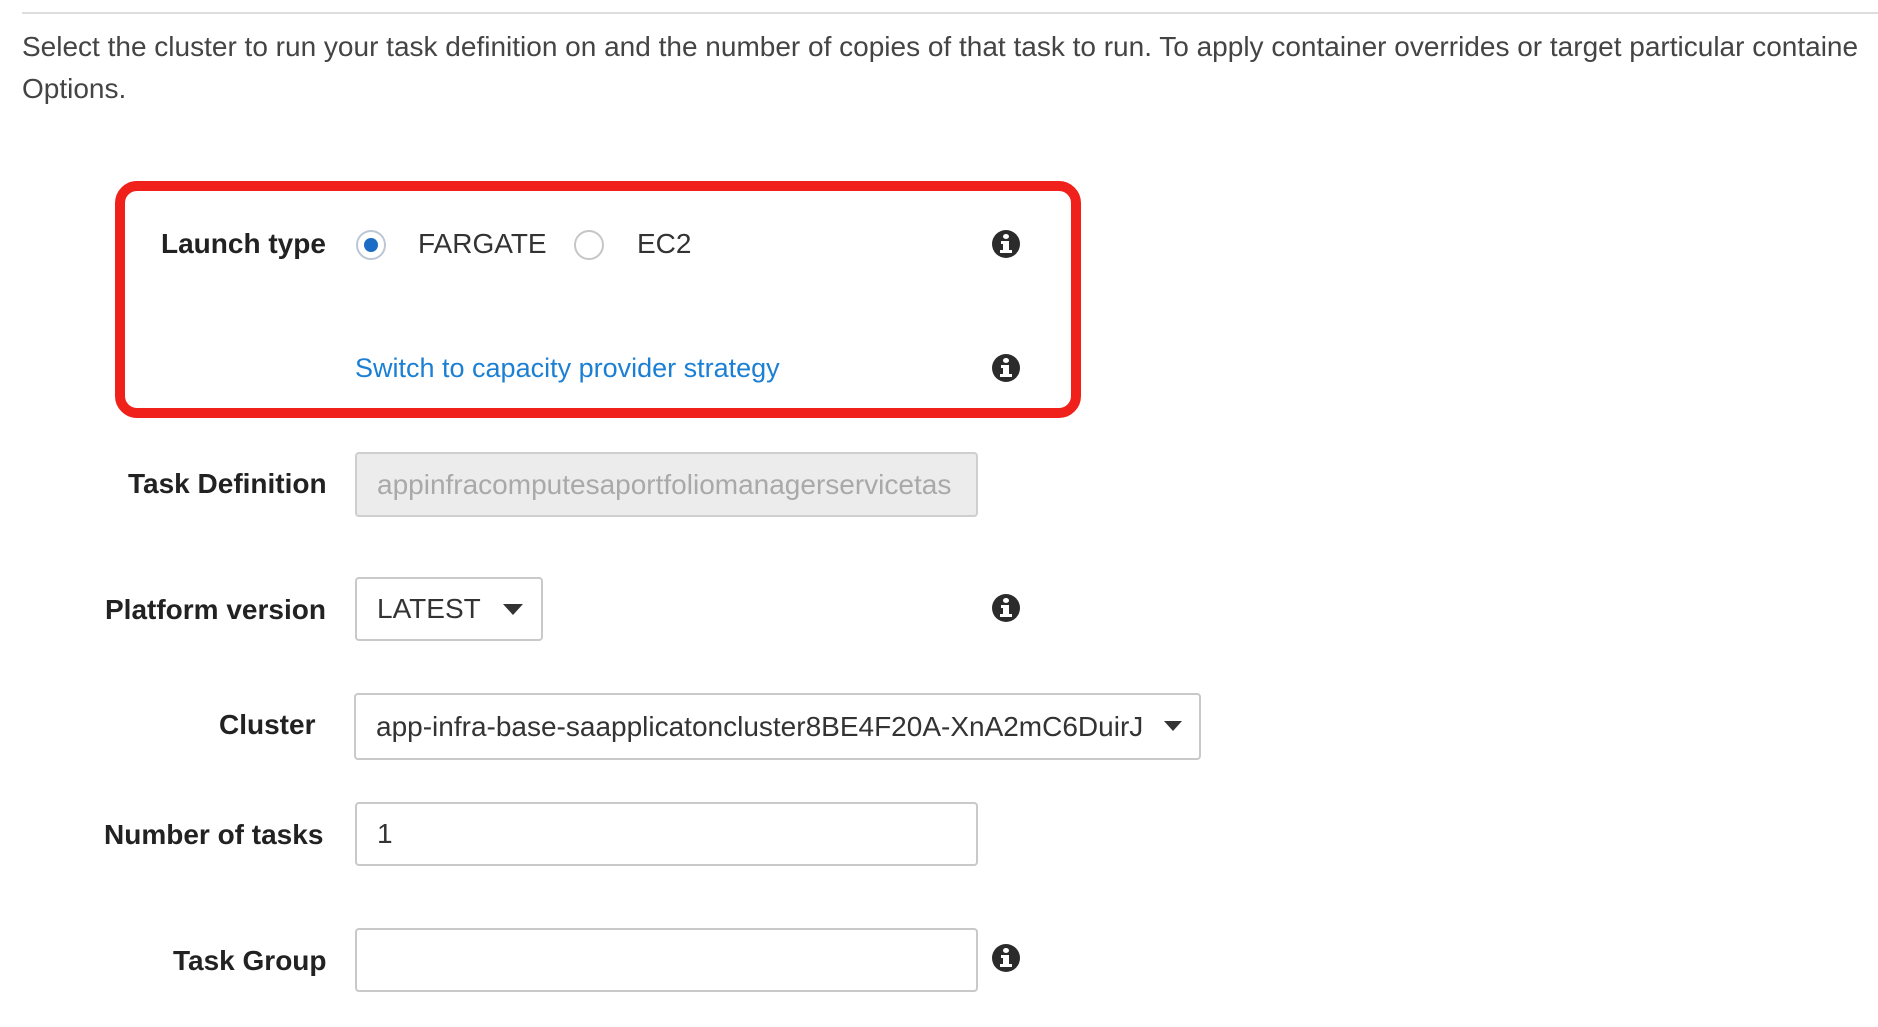 This screenshot has width=1878, height=1027. Describe the element at coordinates (1006, 368) in the screenshot. I see `capacity-provider-info-icon` at that location.